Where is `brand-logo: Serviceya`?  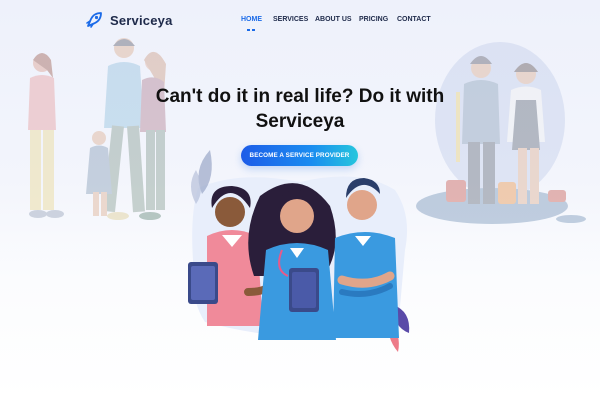 brand-logo: Serviceya is located at coordinates (128, 20).